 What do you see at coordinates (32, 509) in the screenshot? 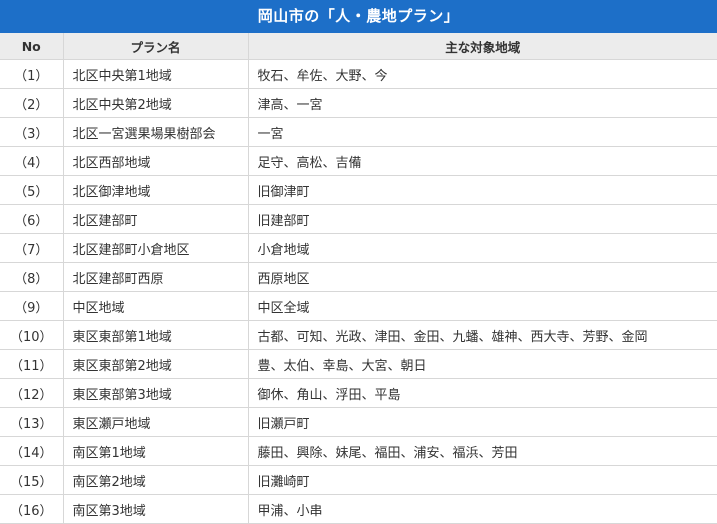
I see `row-number-cell: （16）` at bounding box center [32, 509].